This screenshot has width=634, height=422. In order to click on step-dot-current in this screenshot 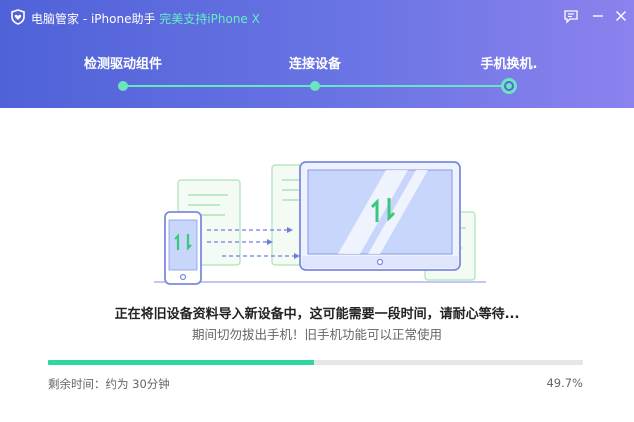, I will do `click(509, 86)`.